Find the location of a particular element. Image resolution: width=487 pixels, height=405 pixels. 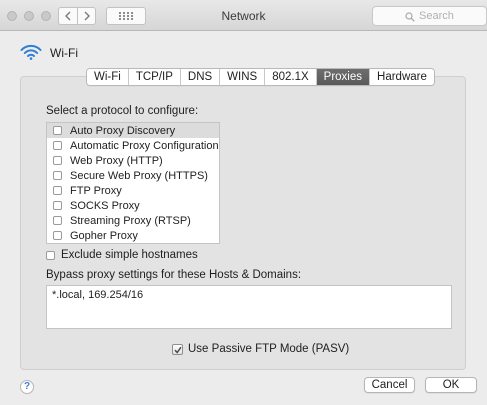

list-item: Auto Proxy Discovery is located at coordinates (133, 130).